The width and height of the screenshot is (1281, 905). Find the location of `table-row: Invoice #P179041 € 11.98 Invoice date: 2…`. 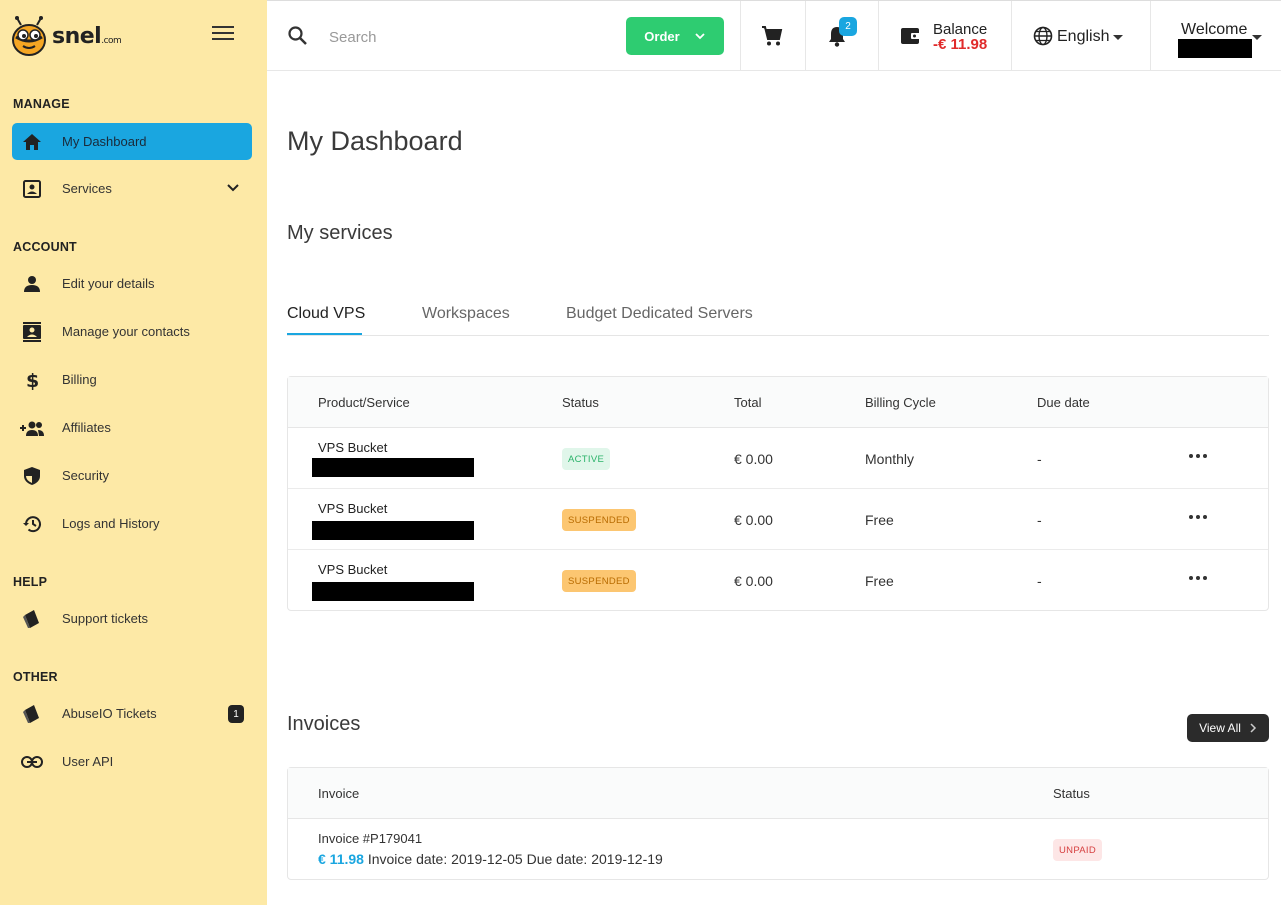

table-row: Invoice #P179041 € 11.98 Invoice date: 2… is located at coordinates (778, 849).